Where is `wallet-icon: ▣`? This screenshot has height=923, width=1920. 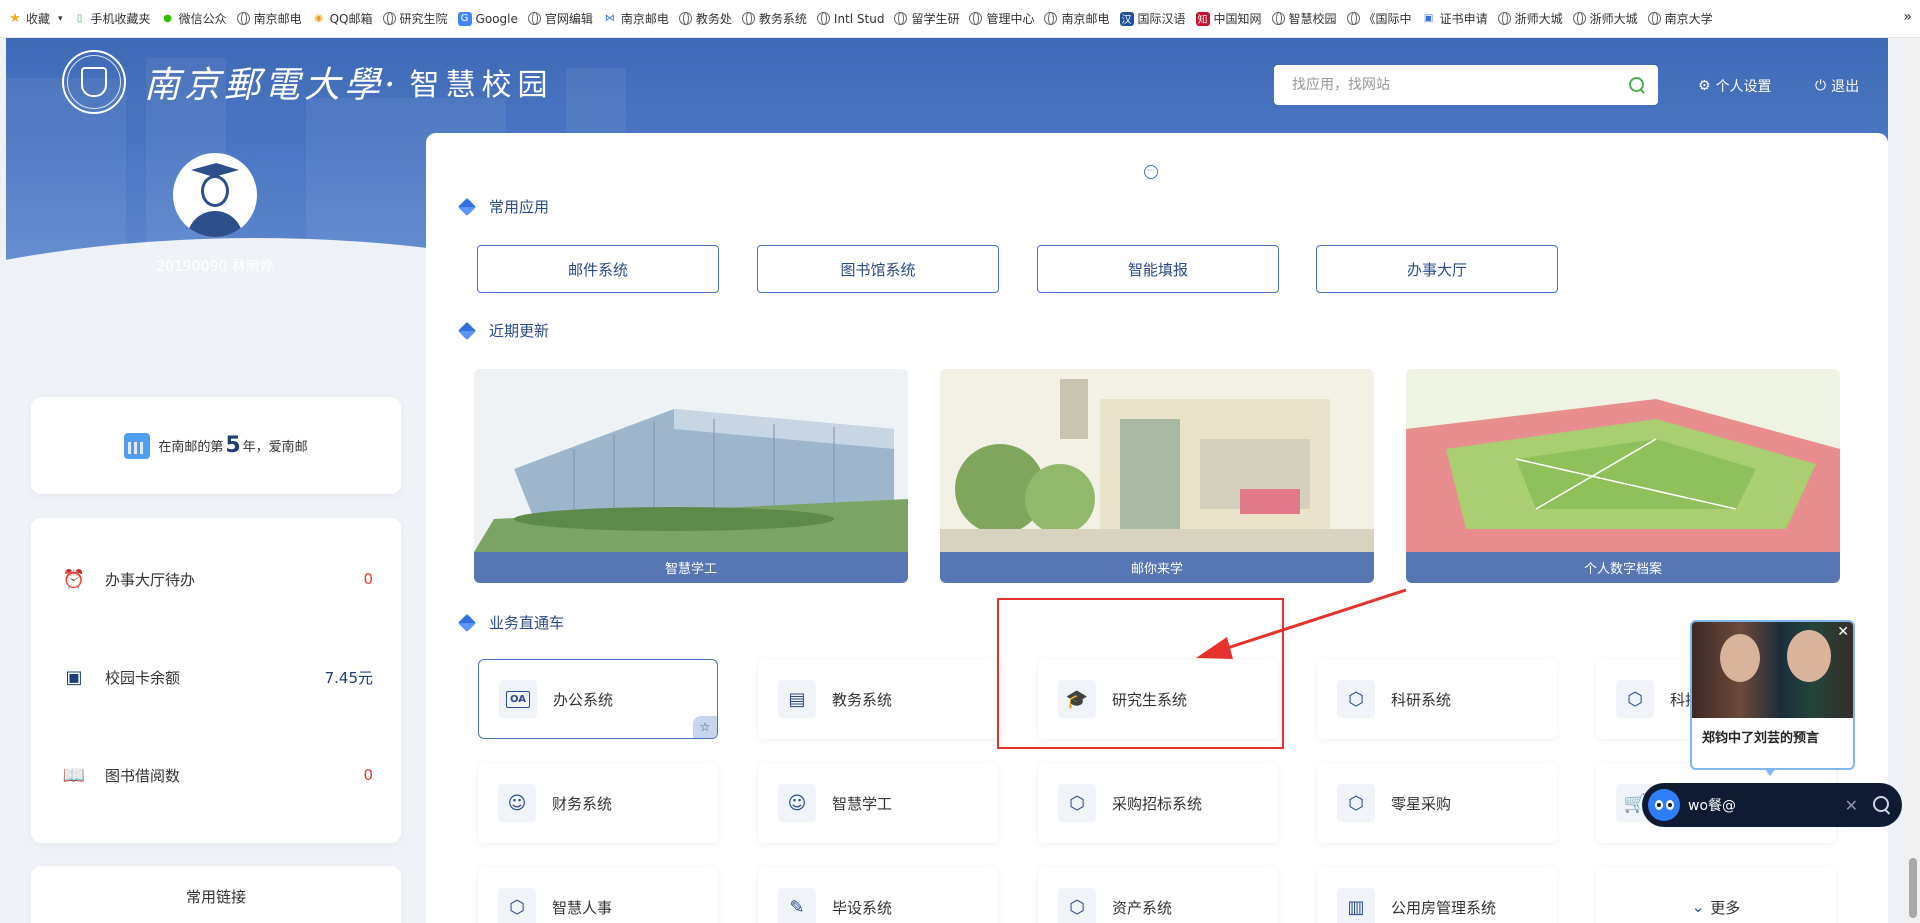 wallet-icon: ▣ is located at coordinates (74, 677).